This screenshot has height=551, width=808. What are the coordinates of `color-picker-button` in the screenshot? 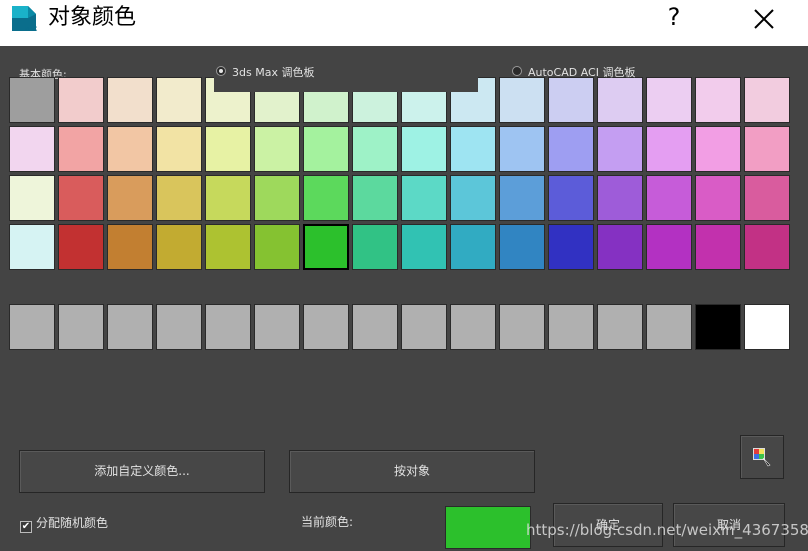 It's located at (762, 457).